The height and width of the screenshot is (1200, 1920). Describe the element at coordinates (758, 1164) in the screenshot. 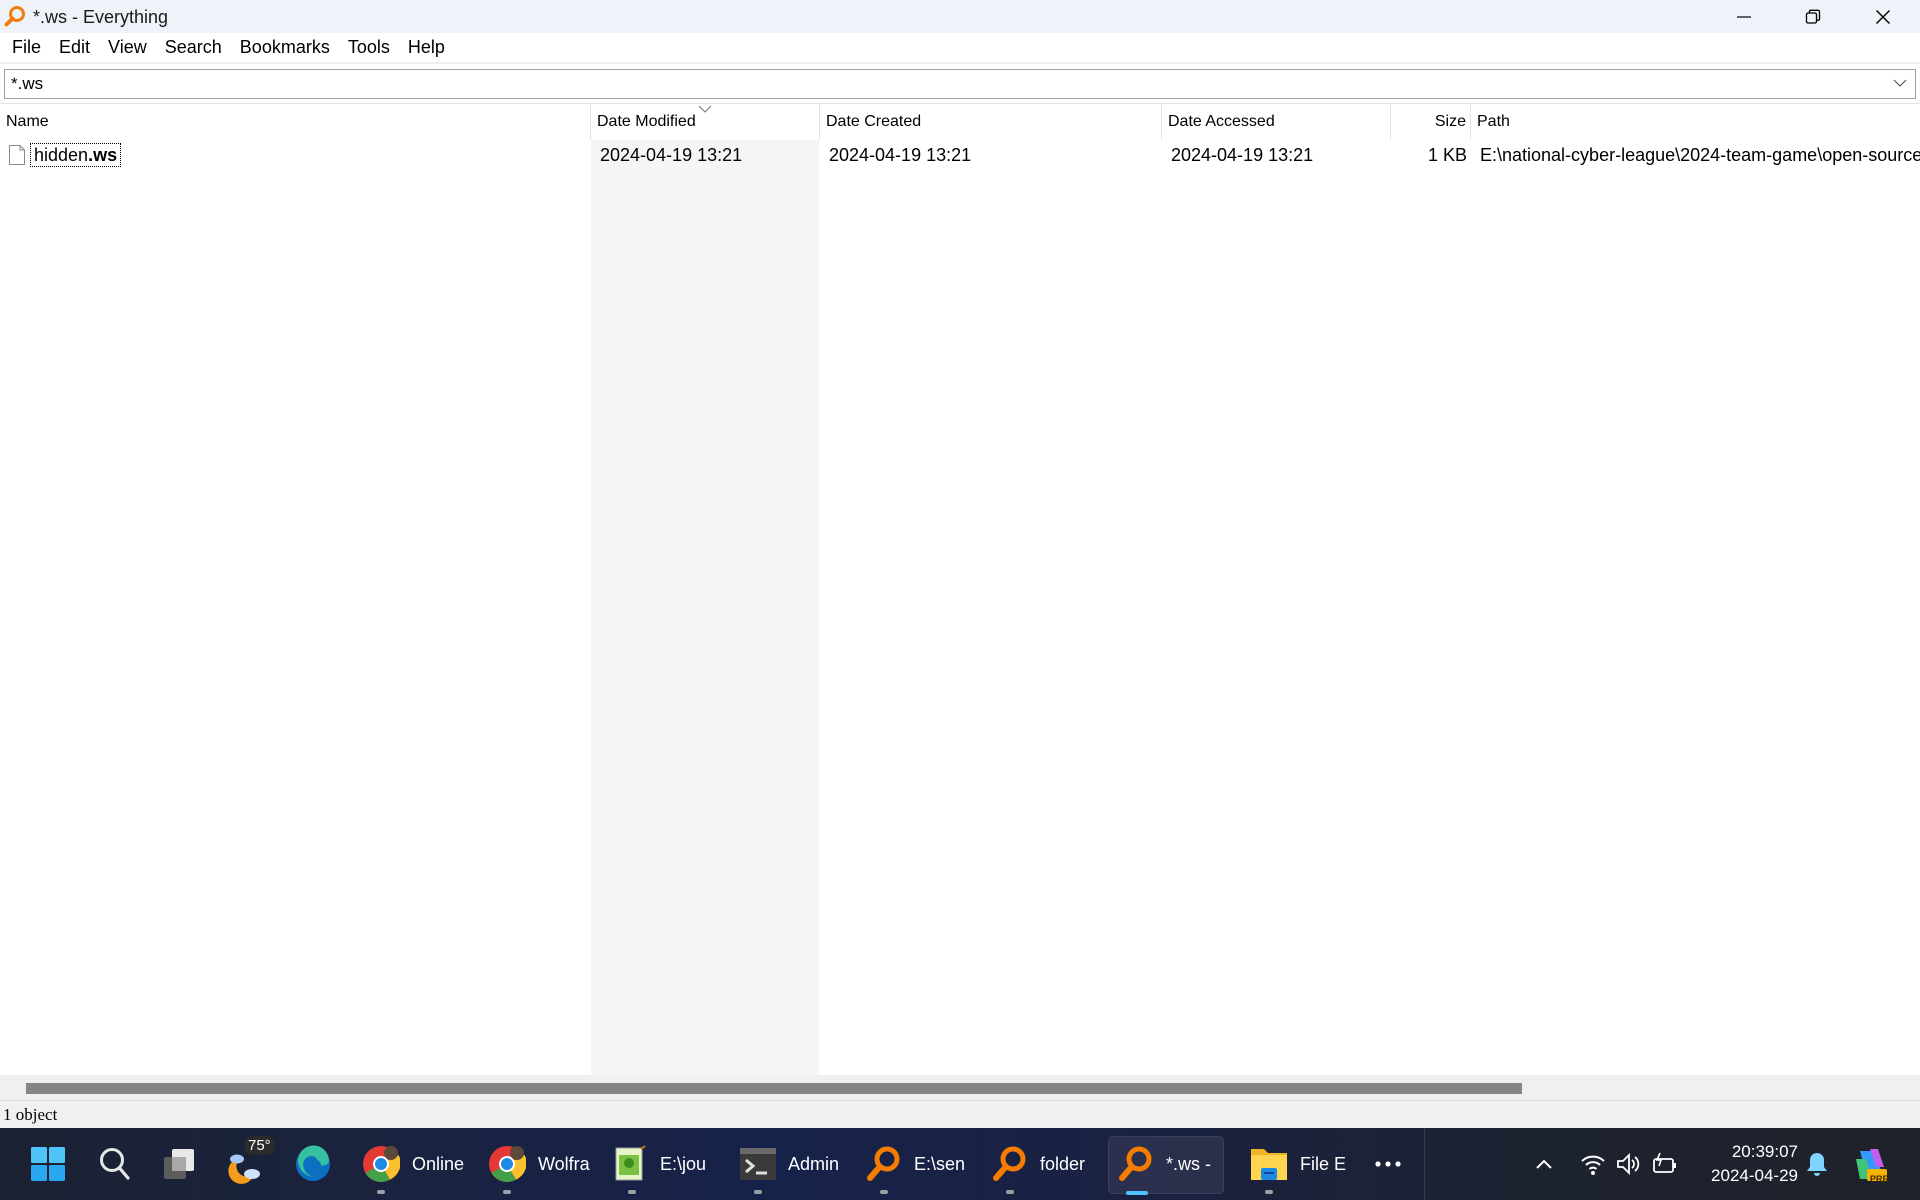

I see `terminal-icon` at that location.